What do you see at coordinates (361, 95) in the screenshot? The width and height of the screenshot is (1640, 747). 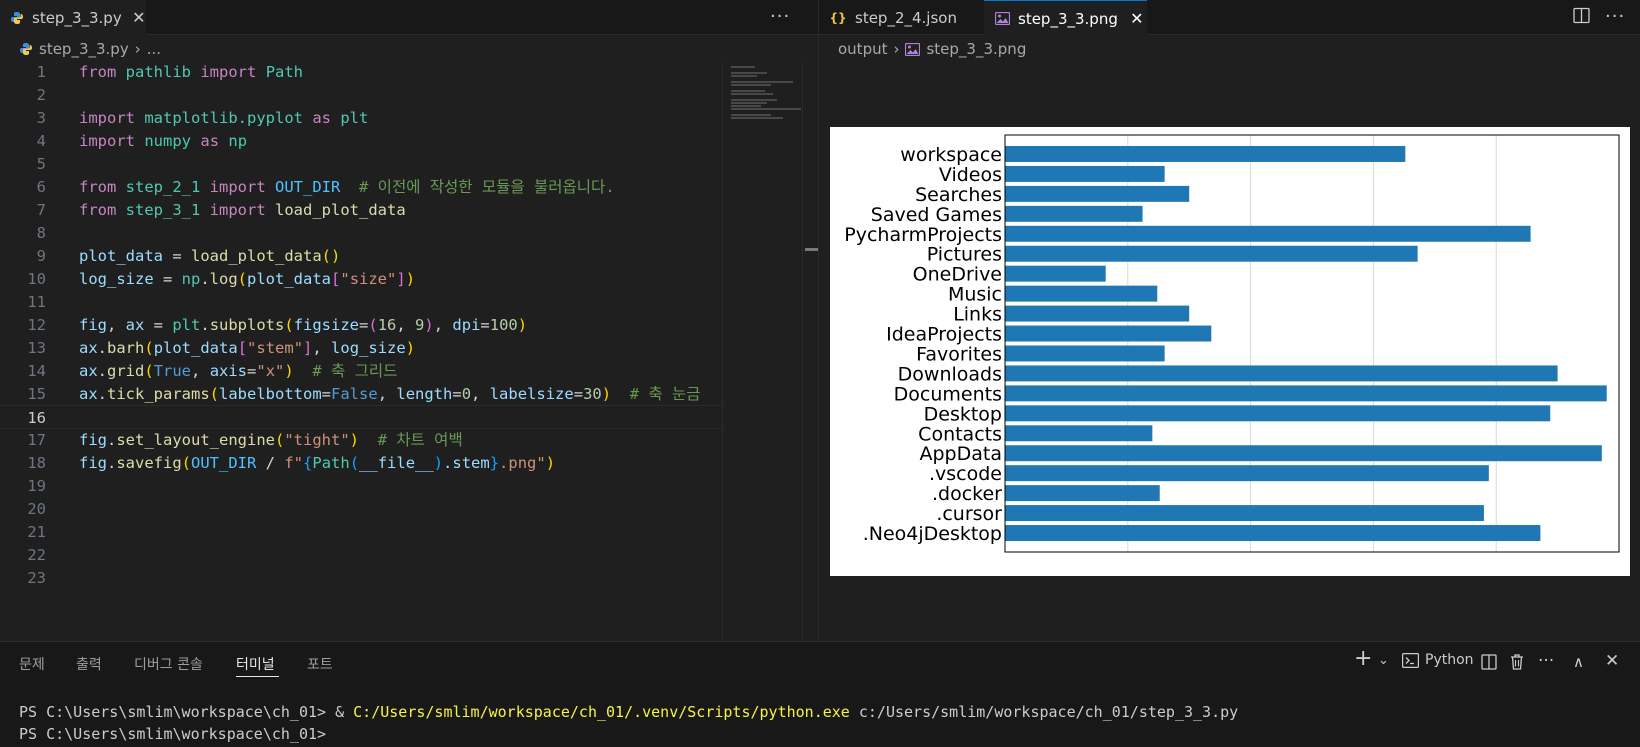 I see `code-line: 2` at bounding box center [361, 95].